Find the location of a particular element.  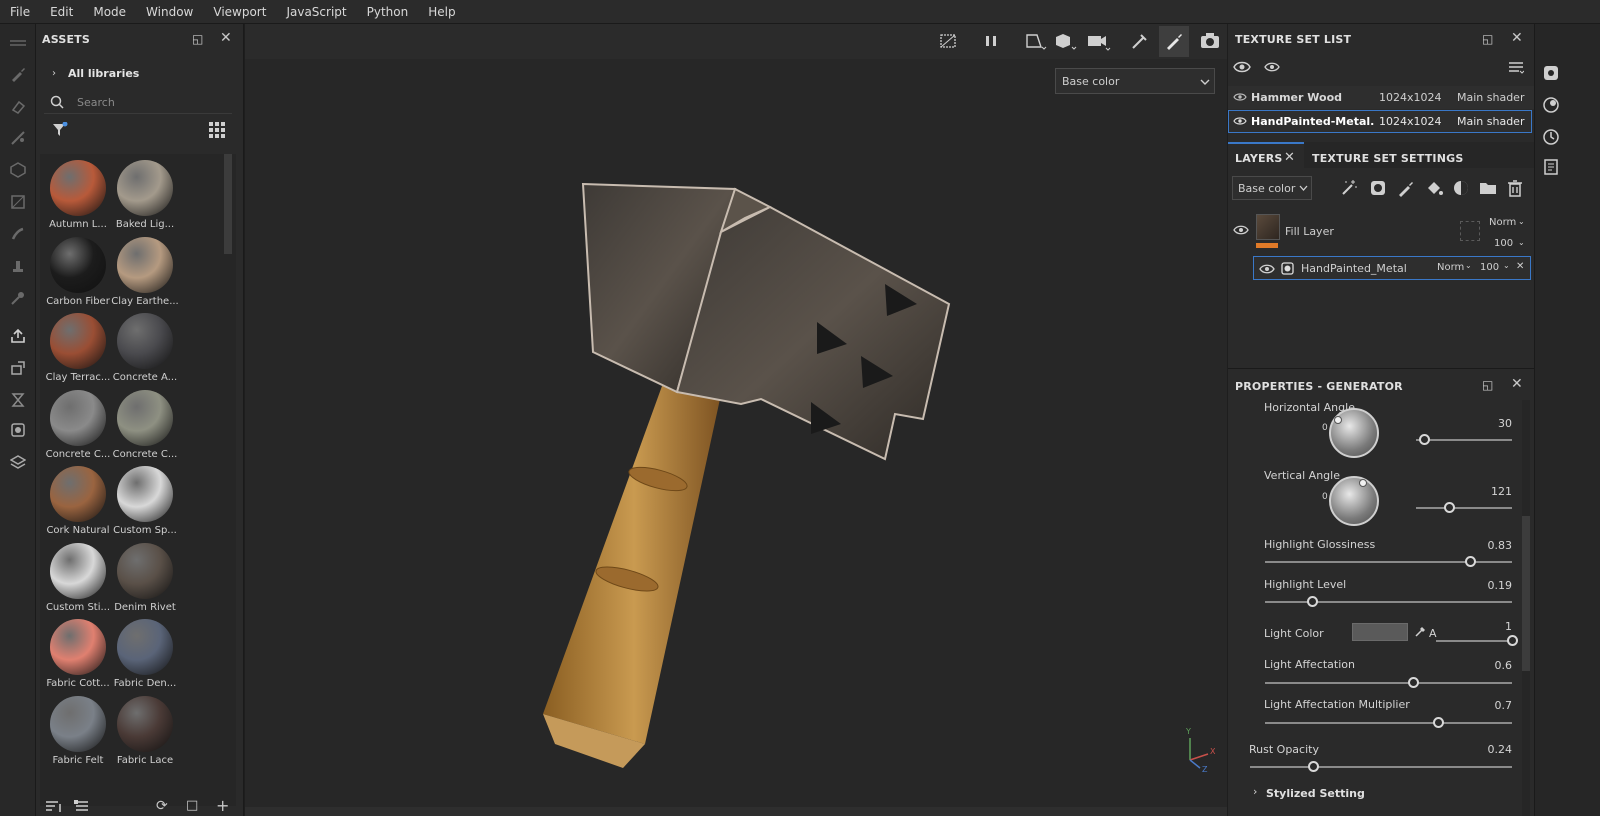

viewport-scrollbar is located at coordinates (736, 811).